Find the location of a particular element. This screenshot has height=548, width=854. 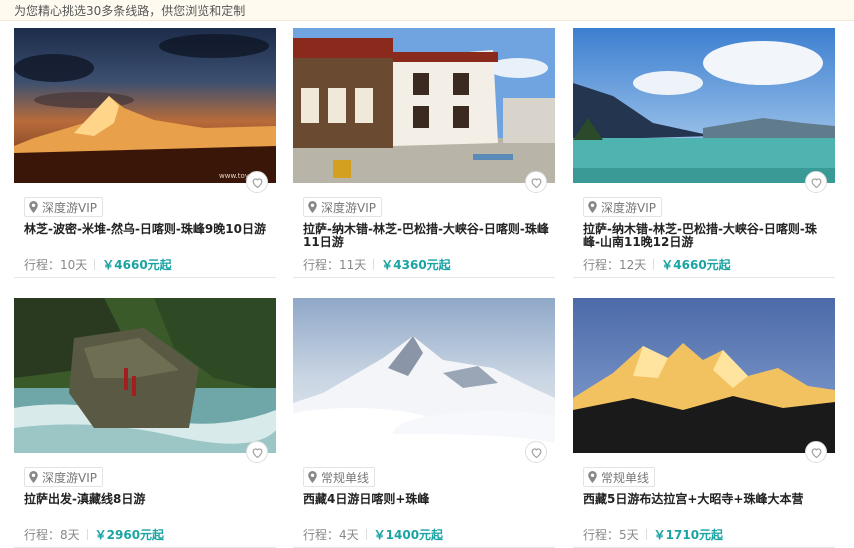

route-price: ￥1710元起 is located at coordinates (688, 535).